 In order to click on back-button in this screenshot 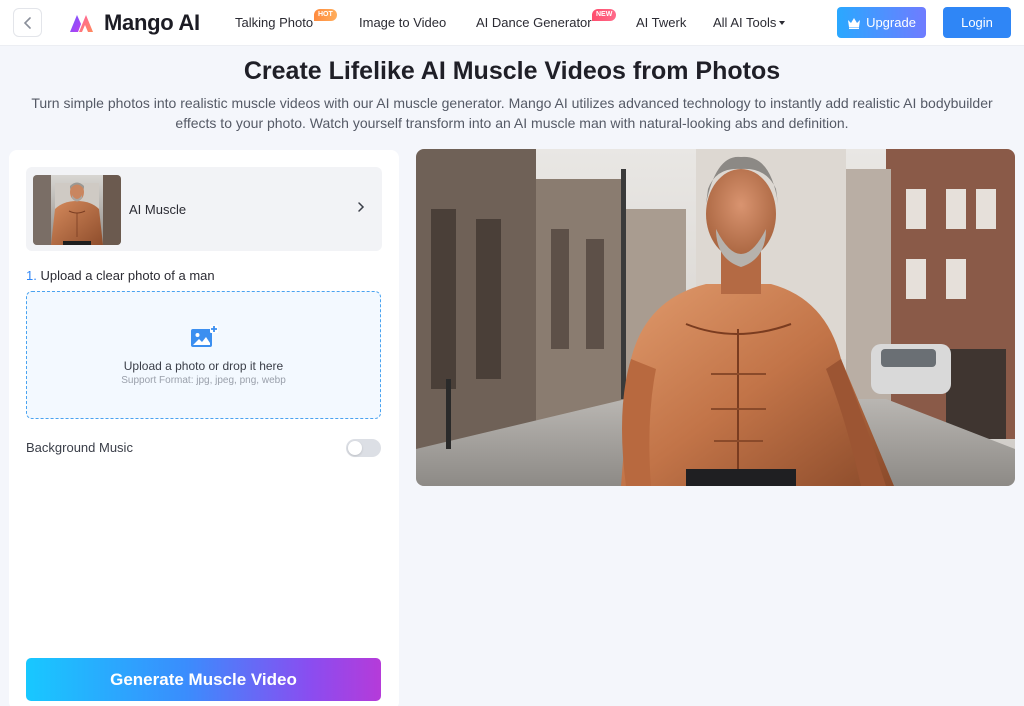, I will do `click(27, 22)`.